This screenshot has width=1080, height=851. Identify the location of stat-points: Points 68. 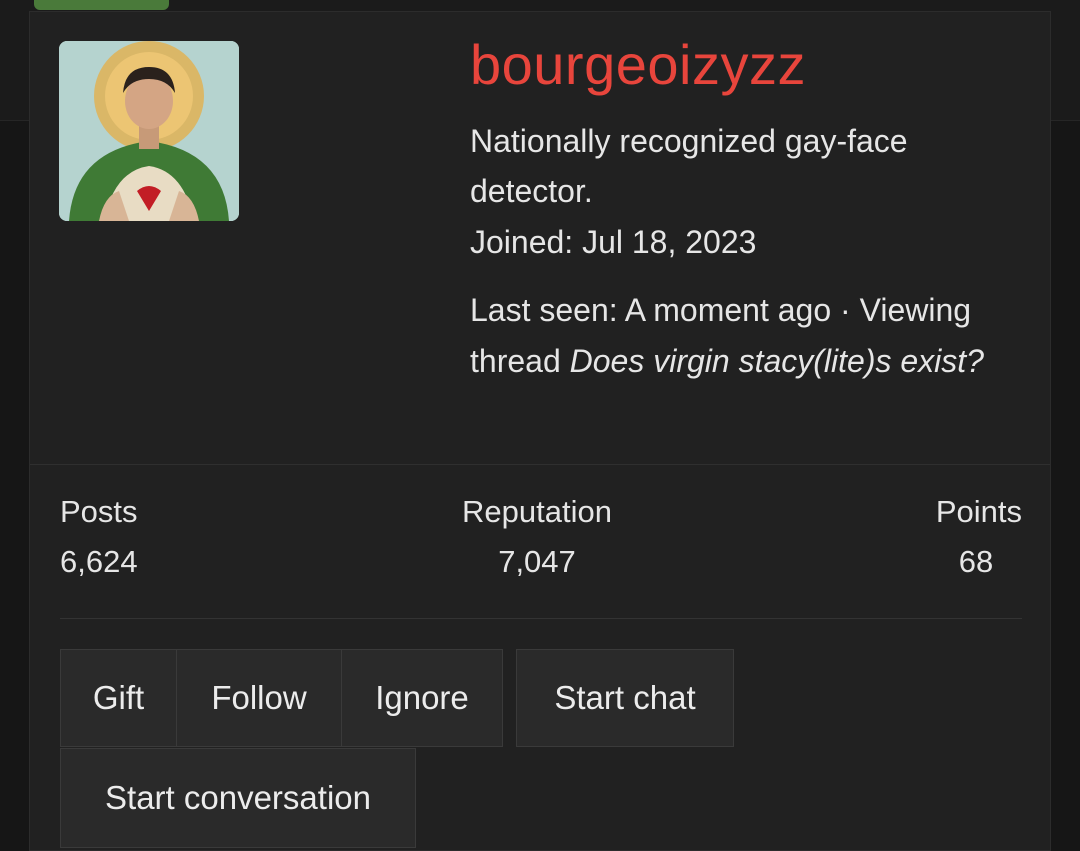
(961, 537).